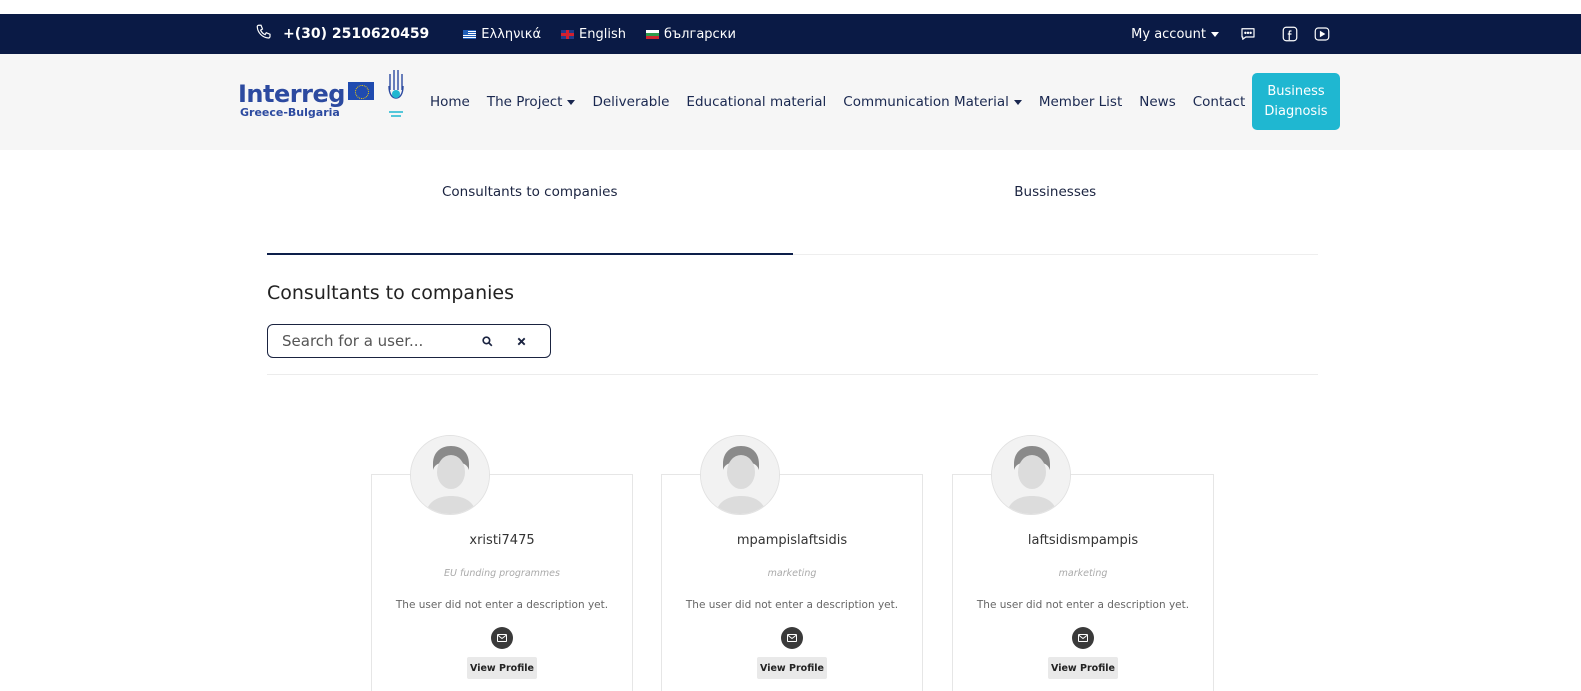 This screenshot has width=1581, height=691. What do you see at coordinates (568, 34) in the screenshot?
I see `uk-flag-icon` at bounding box center [568, 34].